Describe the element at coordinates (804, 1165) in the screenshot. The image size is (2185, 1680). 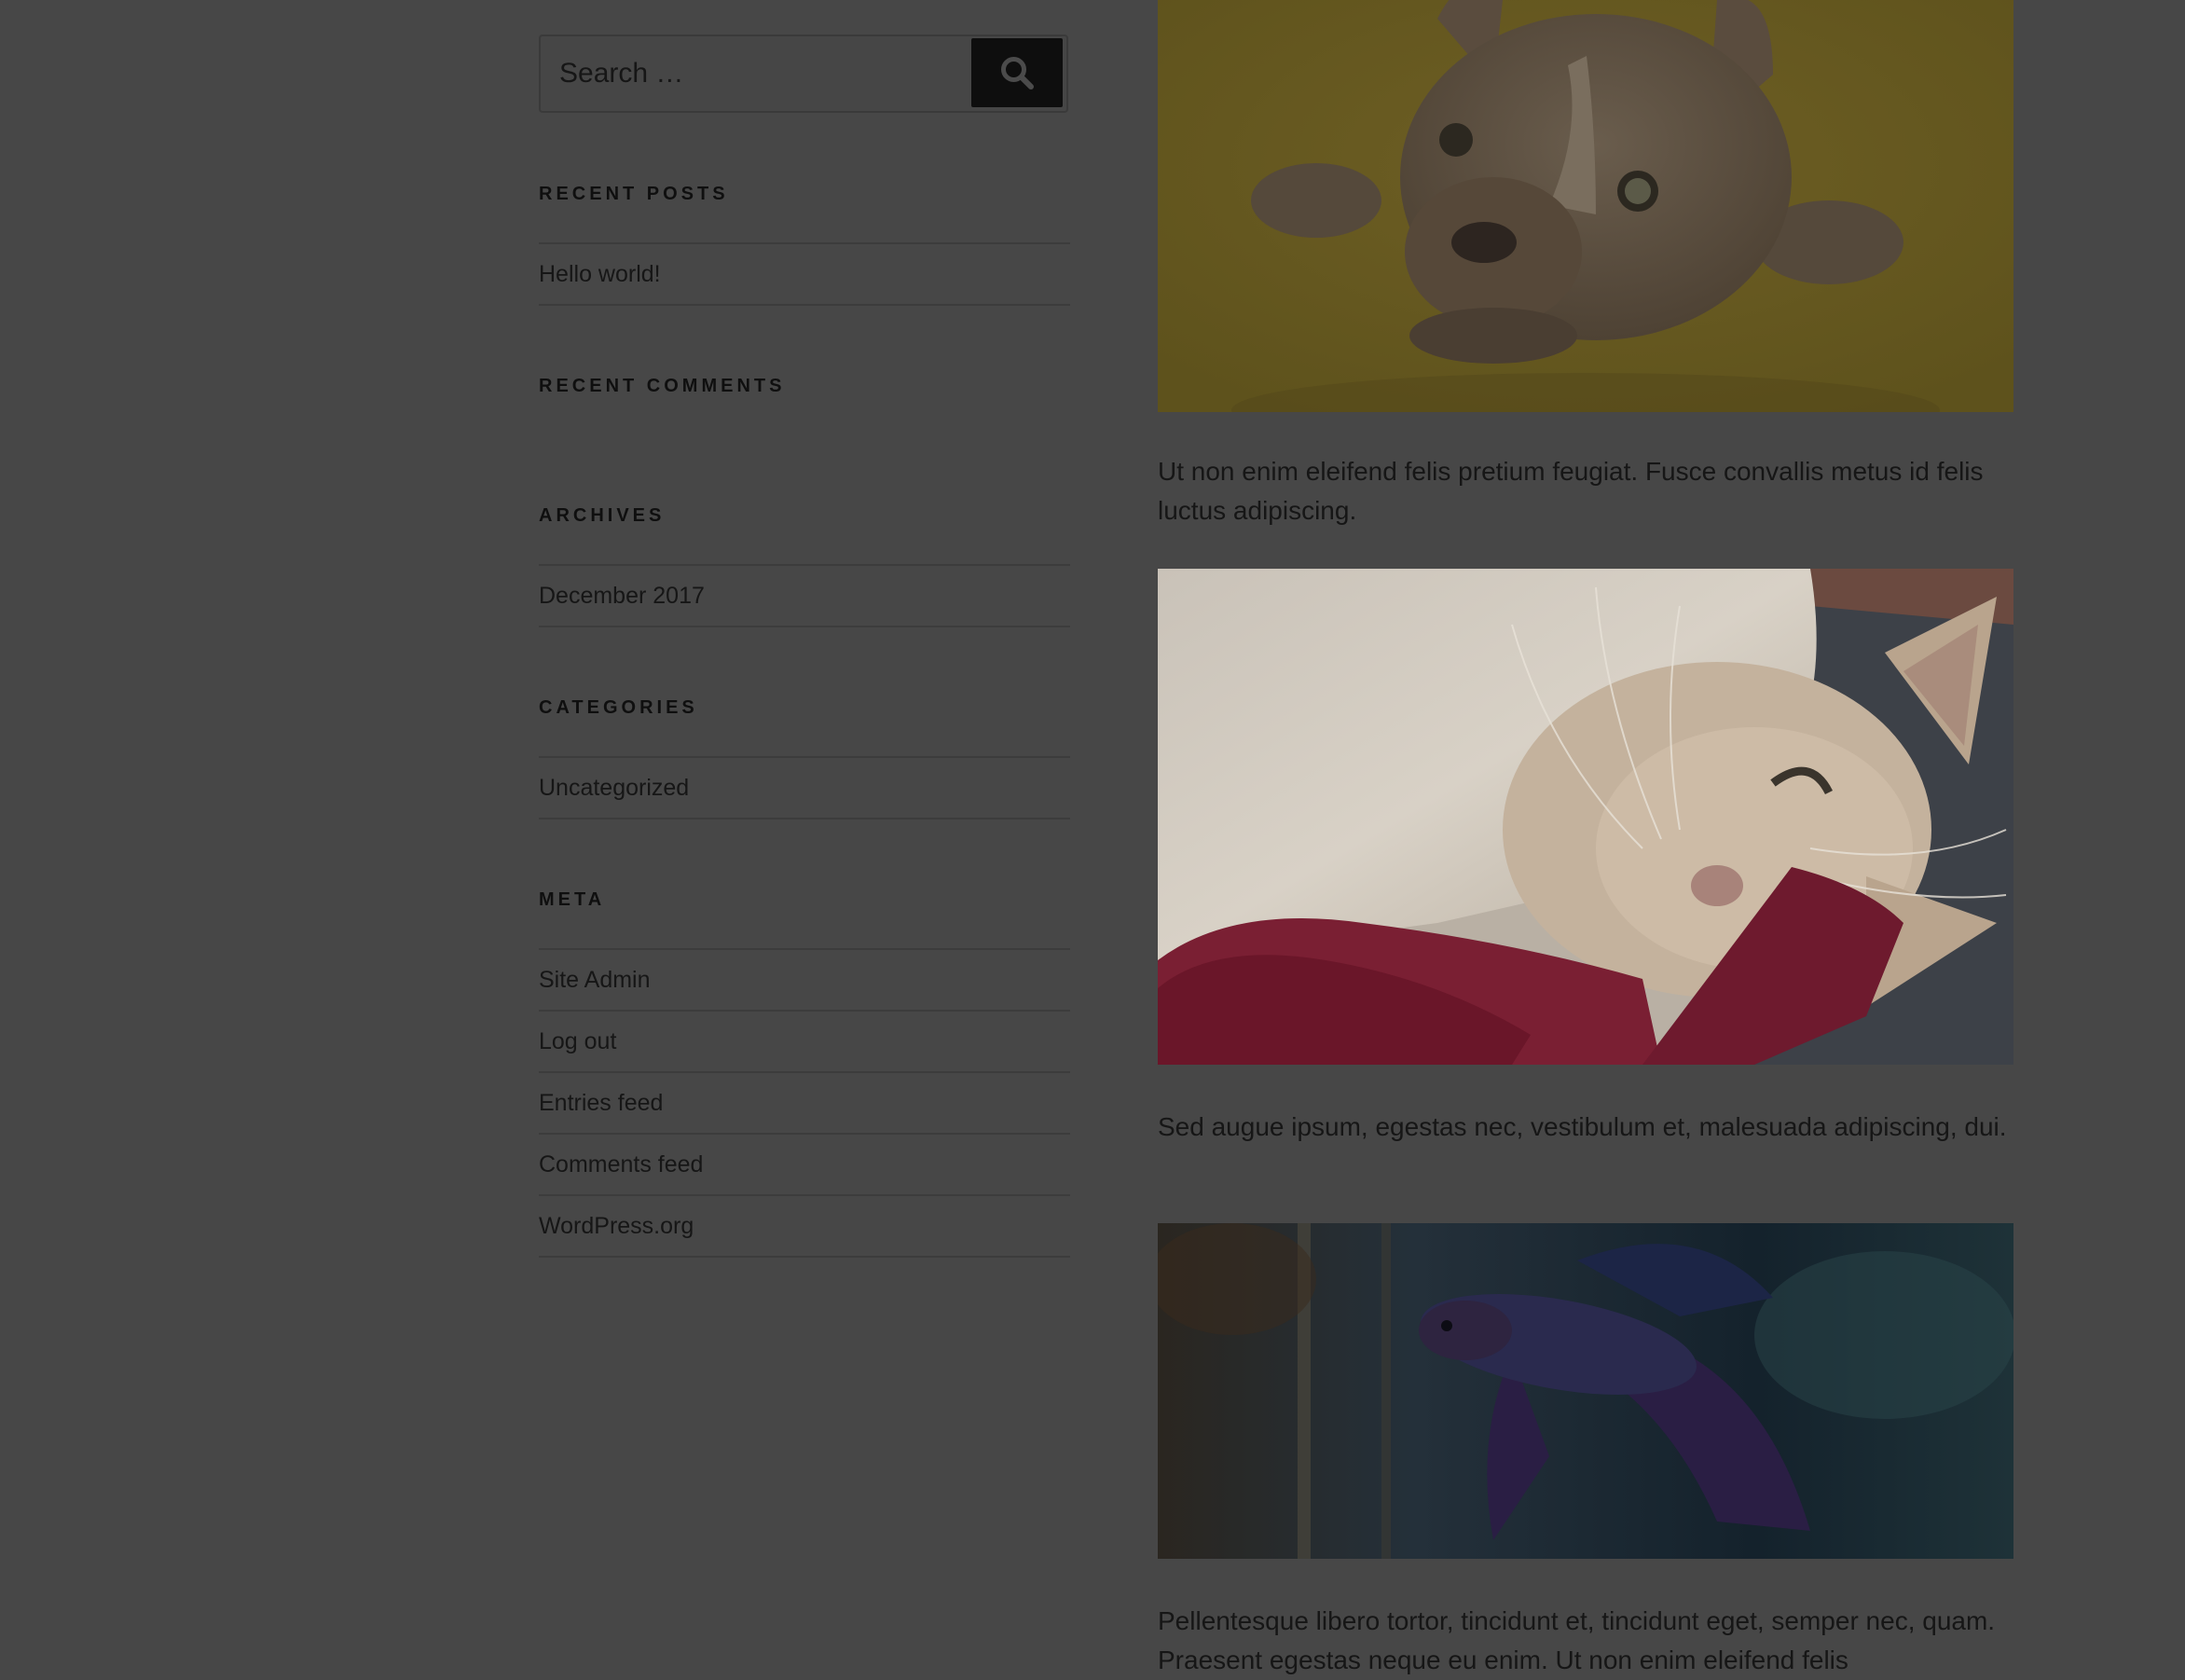
I see `list-item: Comments feed` at that location.